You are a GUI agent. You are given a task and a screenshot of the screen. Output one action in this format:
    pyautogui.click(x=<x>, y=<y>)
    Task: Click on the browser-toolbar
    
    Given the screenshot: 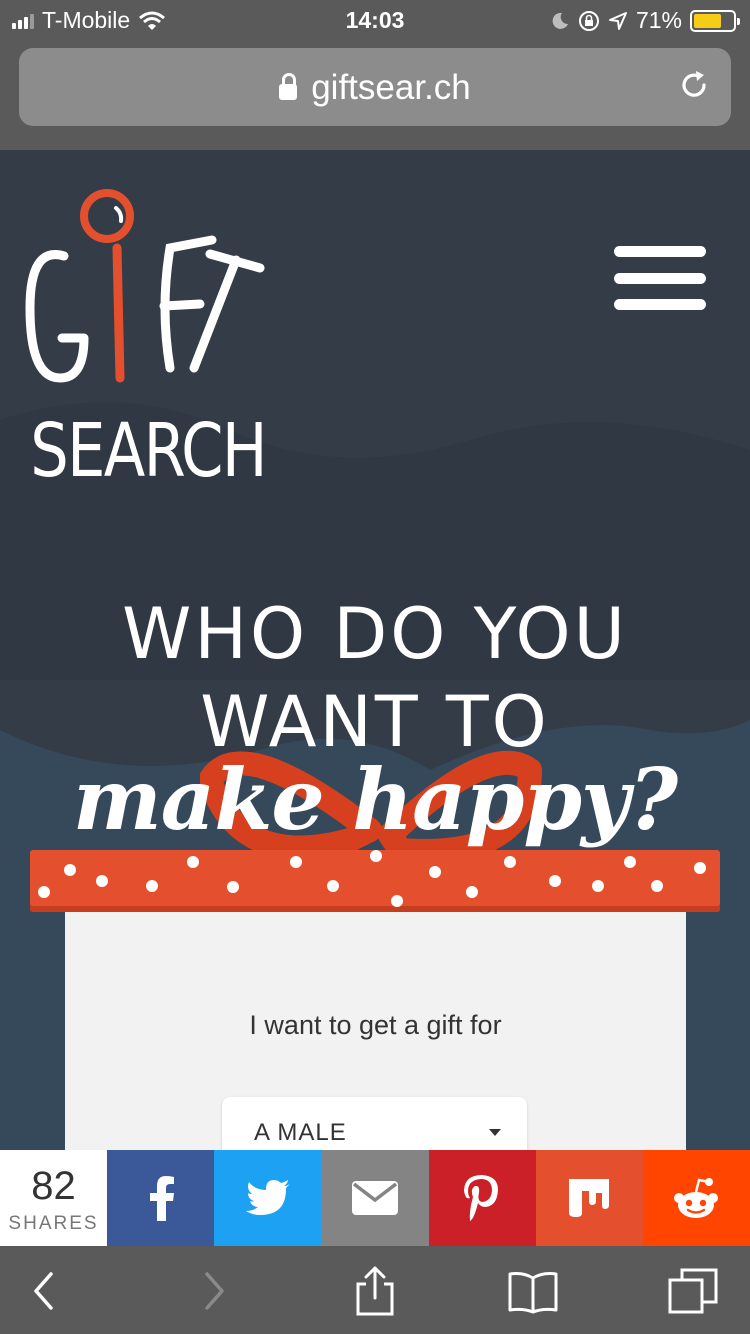 What is the action you would take?
    pyautogui.click(x=375, y=1290)
    